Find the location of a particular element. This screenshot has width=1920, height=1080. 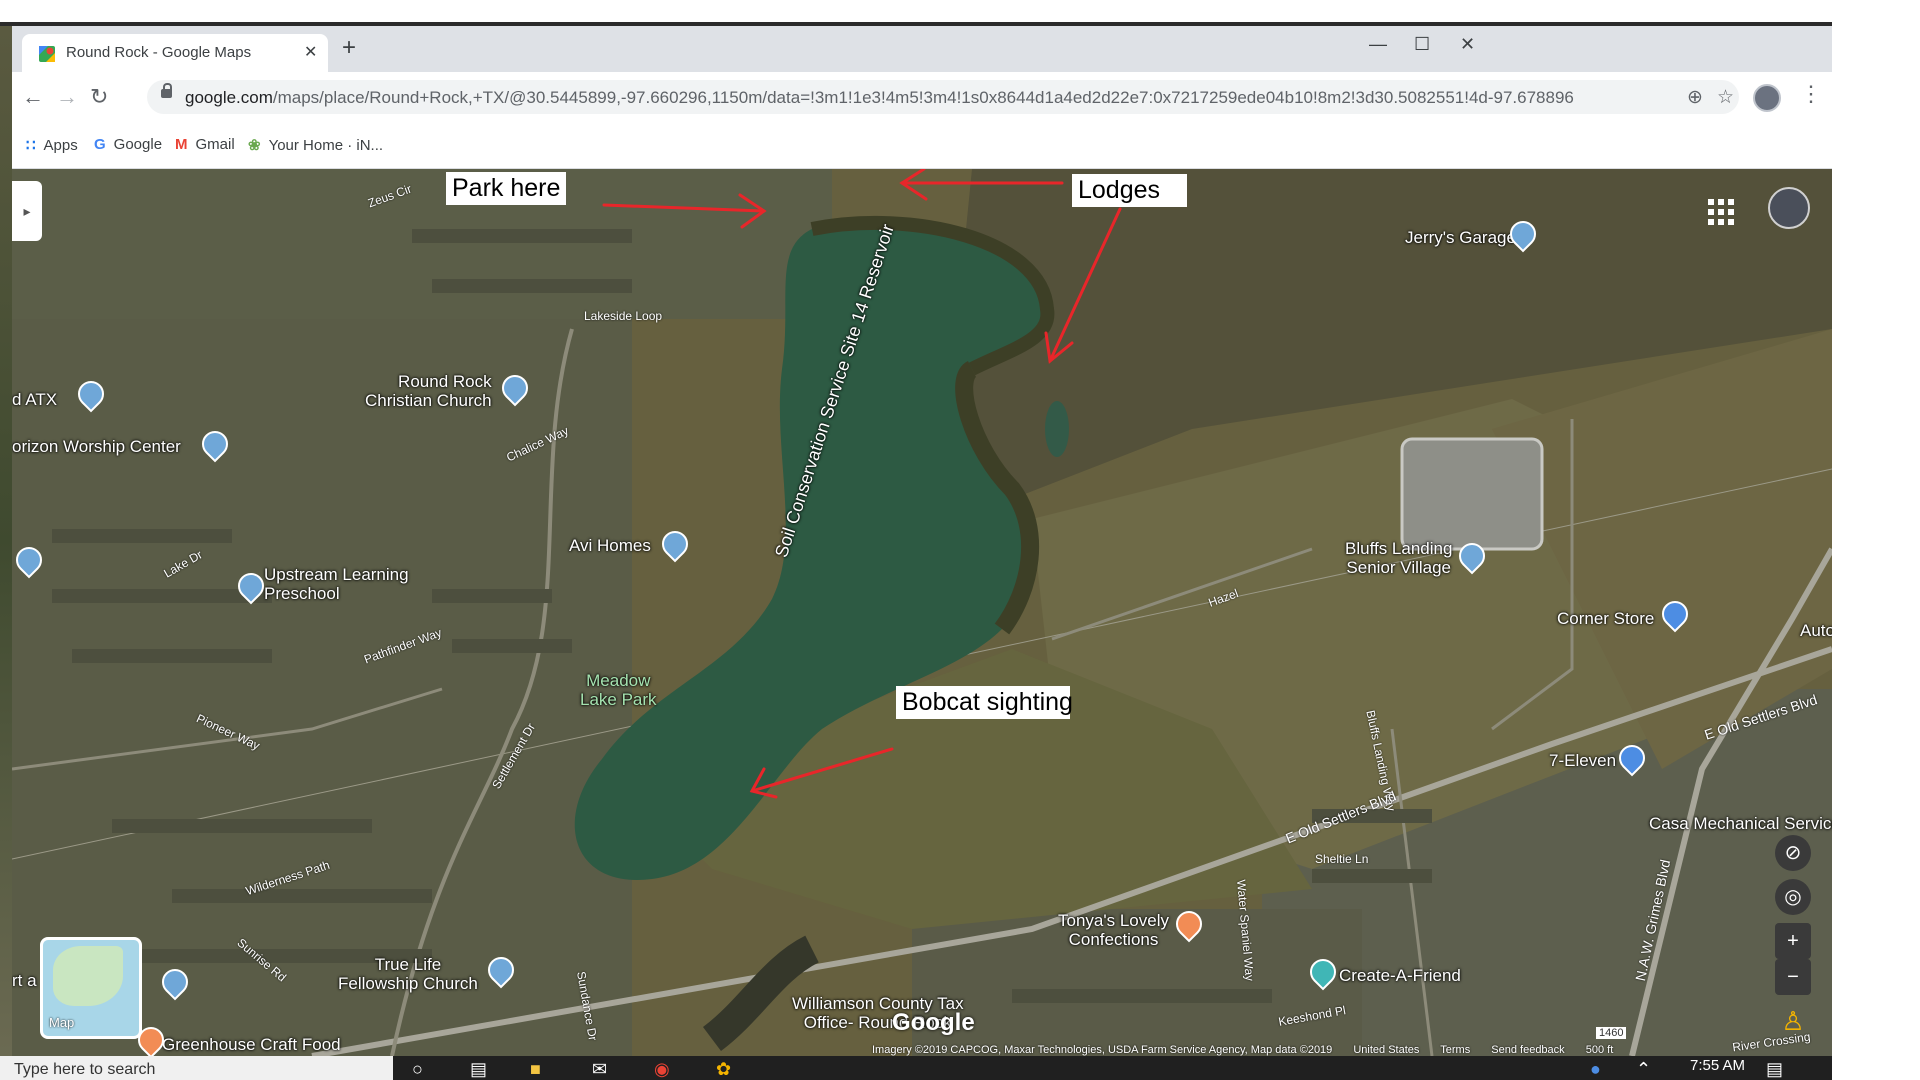

place-rt-a: rt a is located at coordinates (24, 980).